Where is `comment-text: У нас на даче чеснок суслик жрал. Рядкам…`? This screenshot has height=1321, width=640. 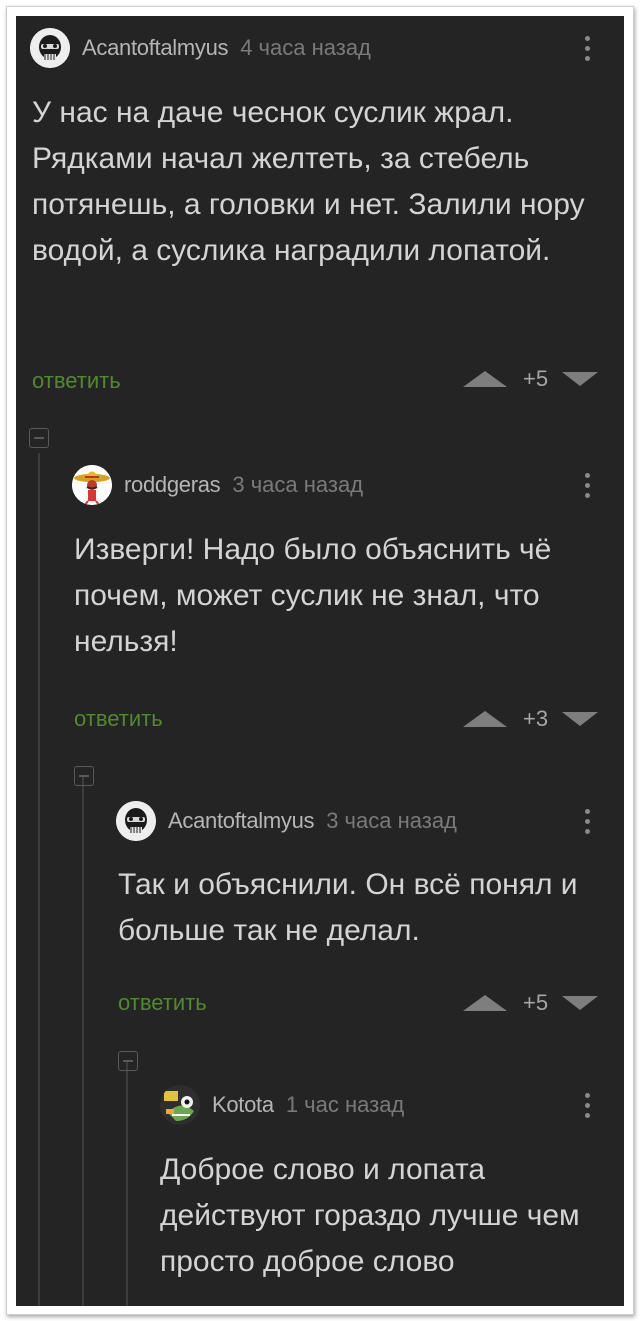
comment-text: У нас на даче чеснок суслик жрал. Рядкам… is located at coordinates (308, 181).